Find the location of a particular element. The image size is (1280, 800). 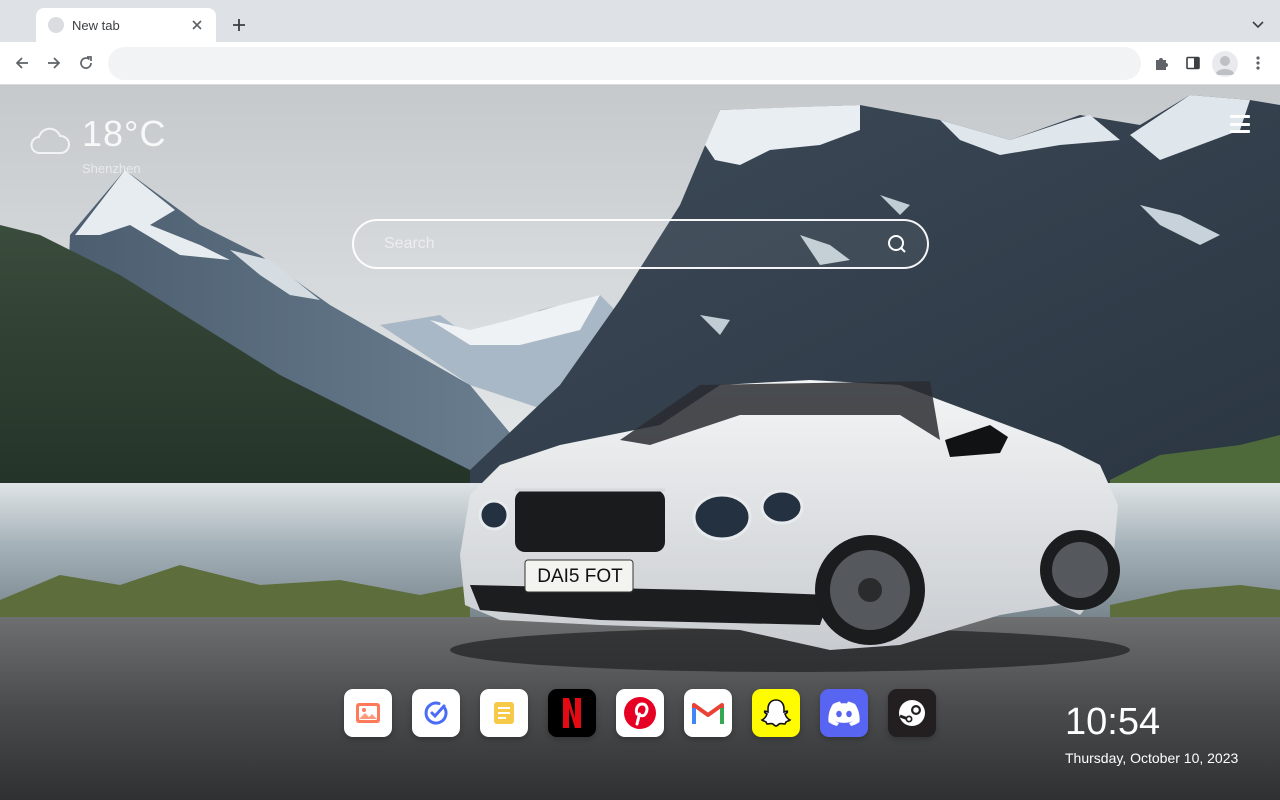

gmail-app-shortcut is located at coordinates (708, 713).